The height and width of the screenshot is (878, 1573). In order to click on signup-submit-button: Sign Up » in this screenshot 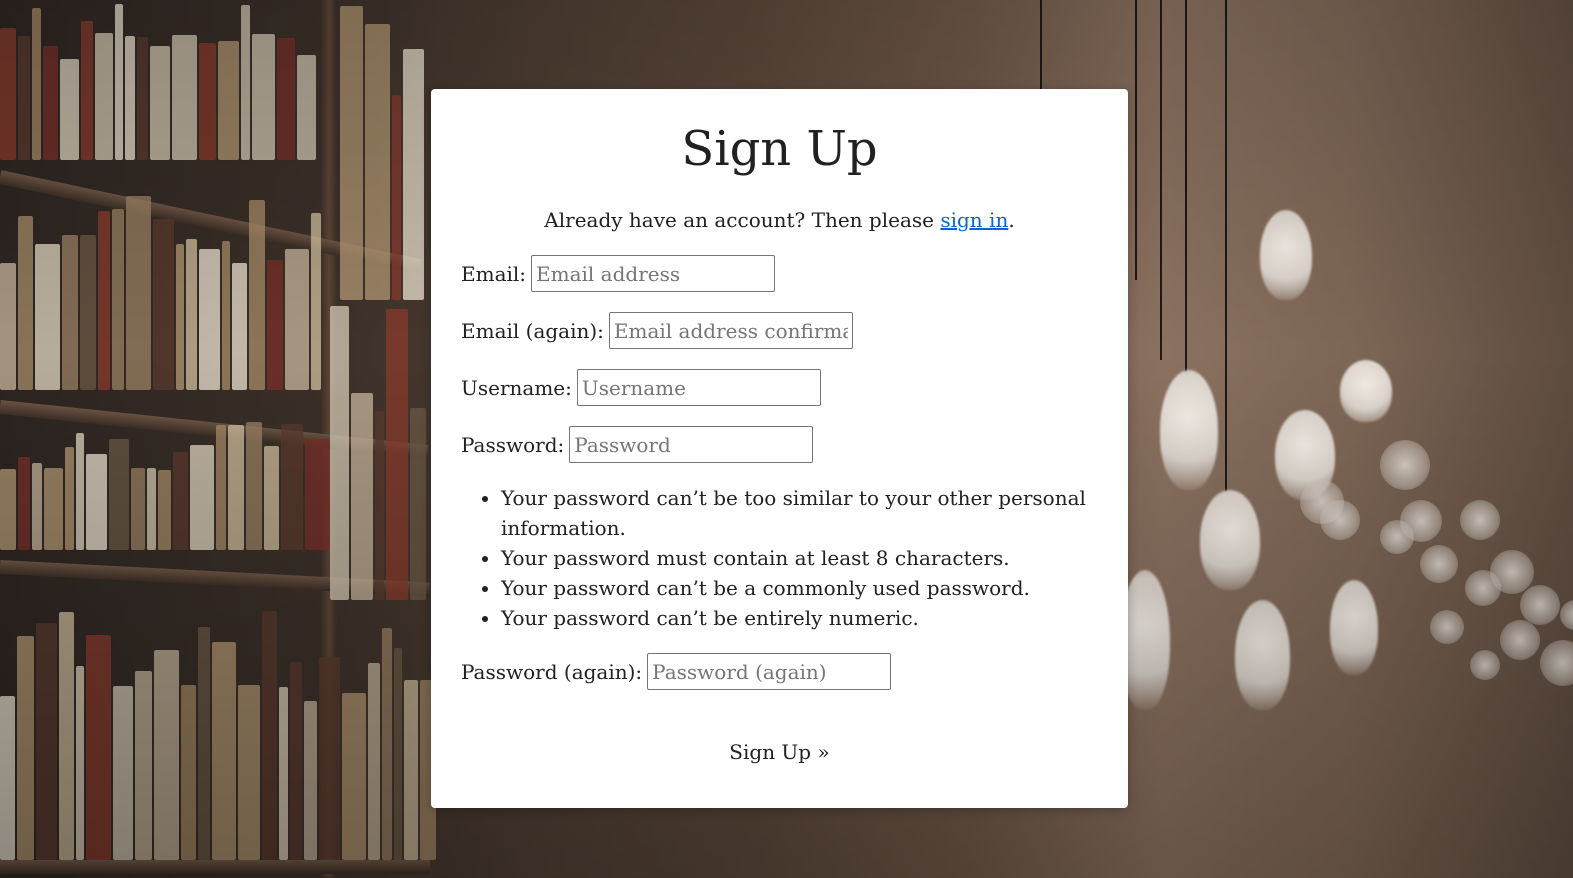, I will do `click(779, 752)`.